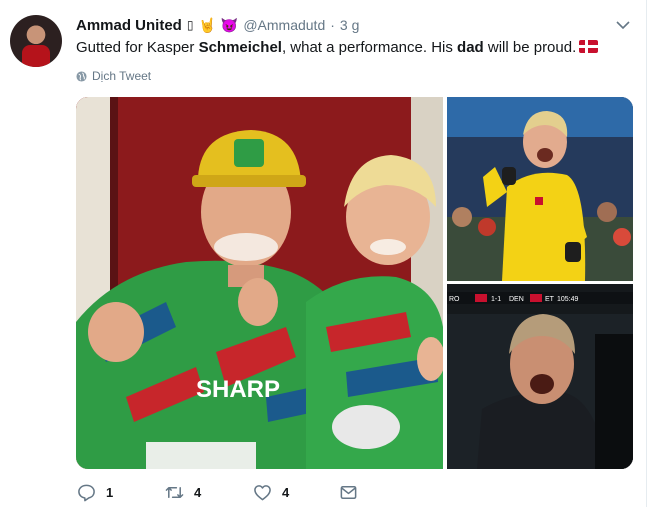  I want to click on tweet-text-part: Gutted for Kasper, so click(137, 47).